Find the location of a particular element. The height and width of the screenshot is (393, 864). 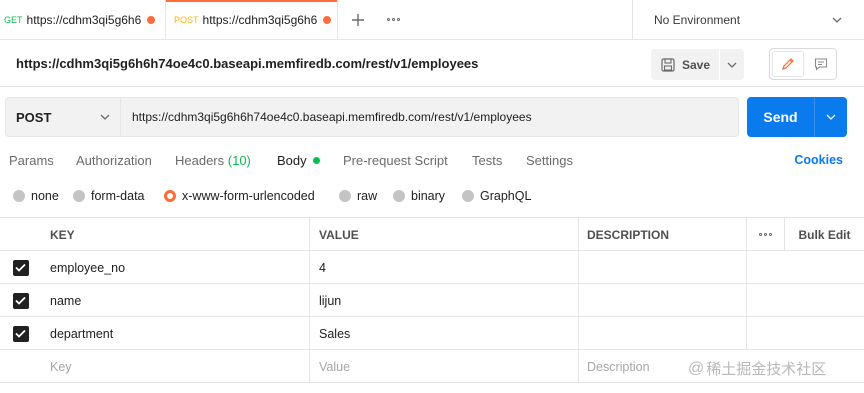

radio-none: none is located at coordinates (36, 196).